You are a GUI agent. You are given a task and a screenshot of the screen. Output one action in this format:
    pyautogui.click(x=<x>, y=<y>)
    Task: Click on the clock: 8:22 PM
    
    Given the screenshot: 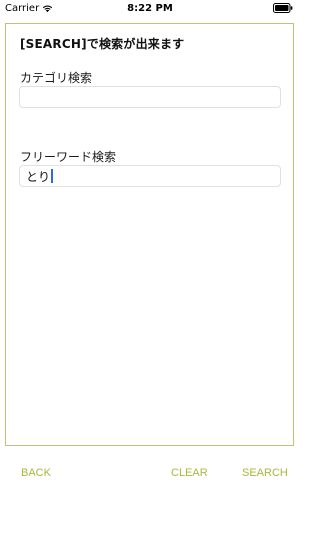 What is the action you would take?
    pyautogui.click(x=150, y=8)
    